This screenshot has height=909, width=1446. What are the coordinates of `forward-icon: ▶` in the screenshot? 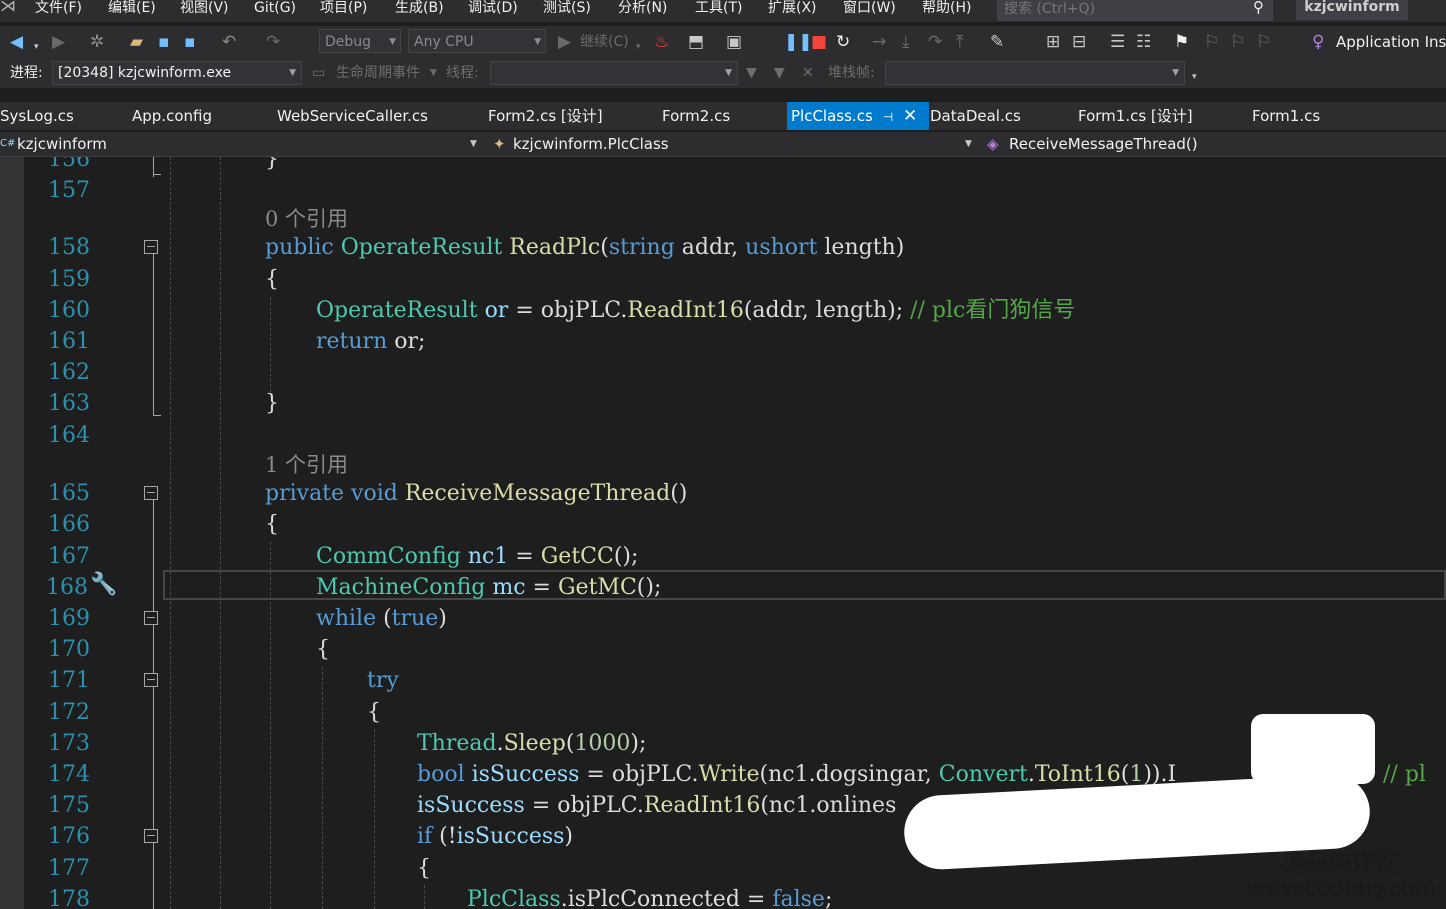 It's located at (58, 42).